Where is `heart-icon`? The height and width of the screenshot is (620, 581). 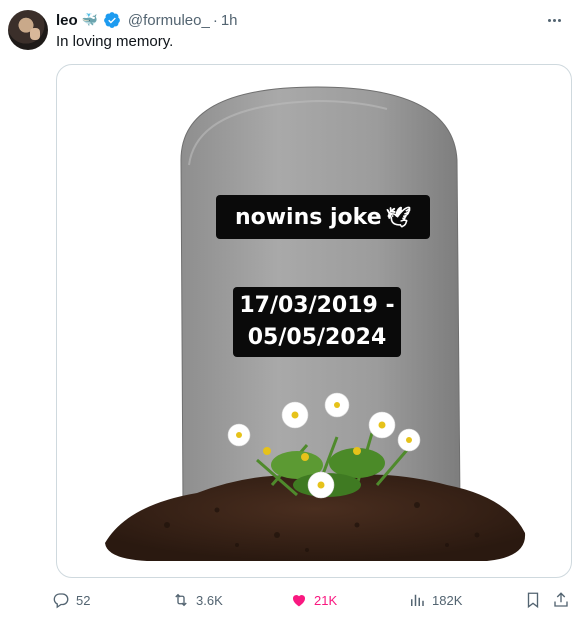
heart-icon is located at coordinates (299, 600).